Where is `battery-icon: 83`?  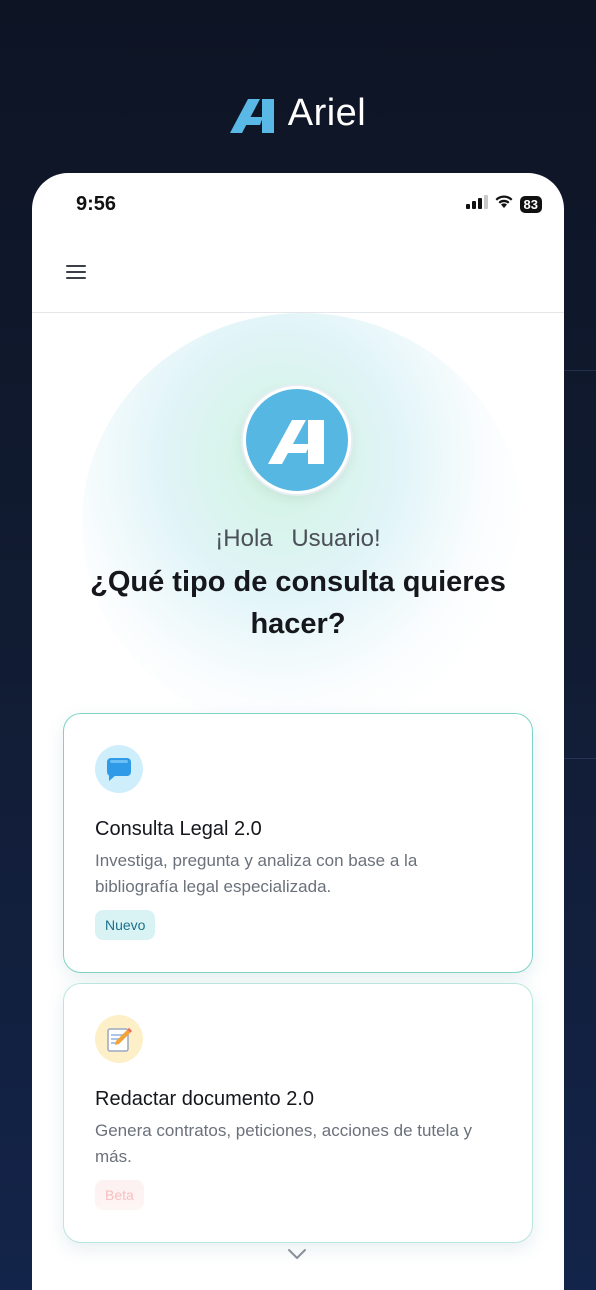 battery-icon: 83 is located at coordinates (530, 204).